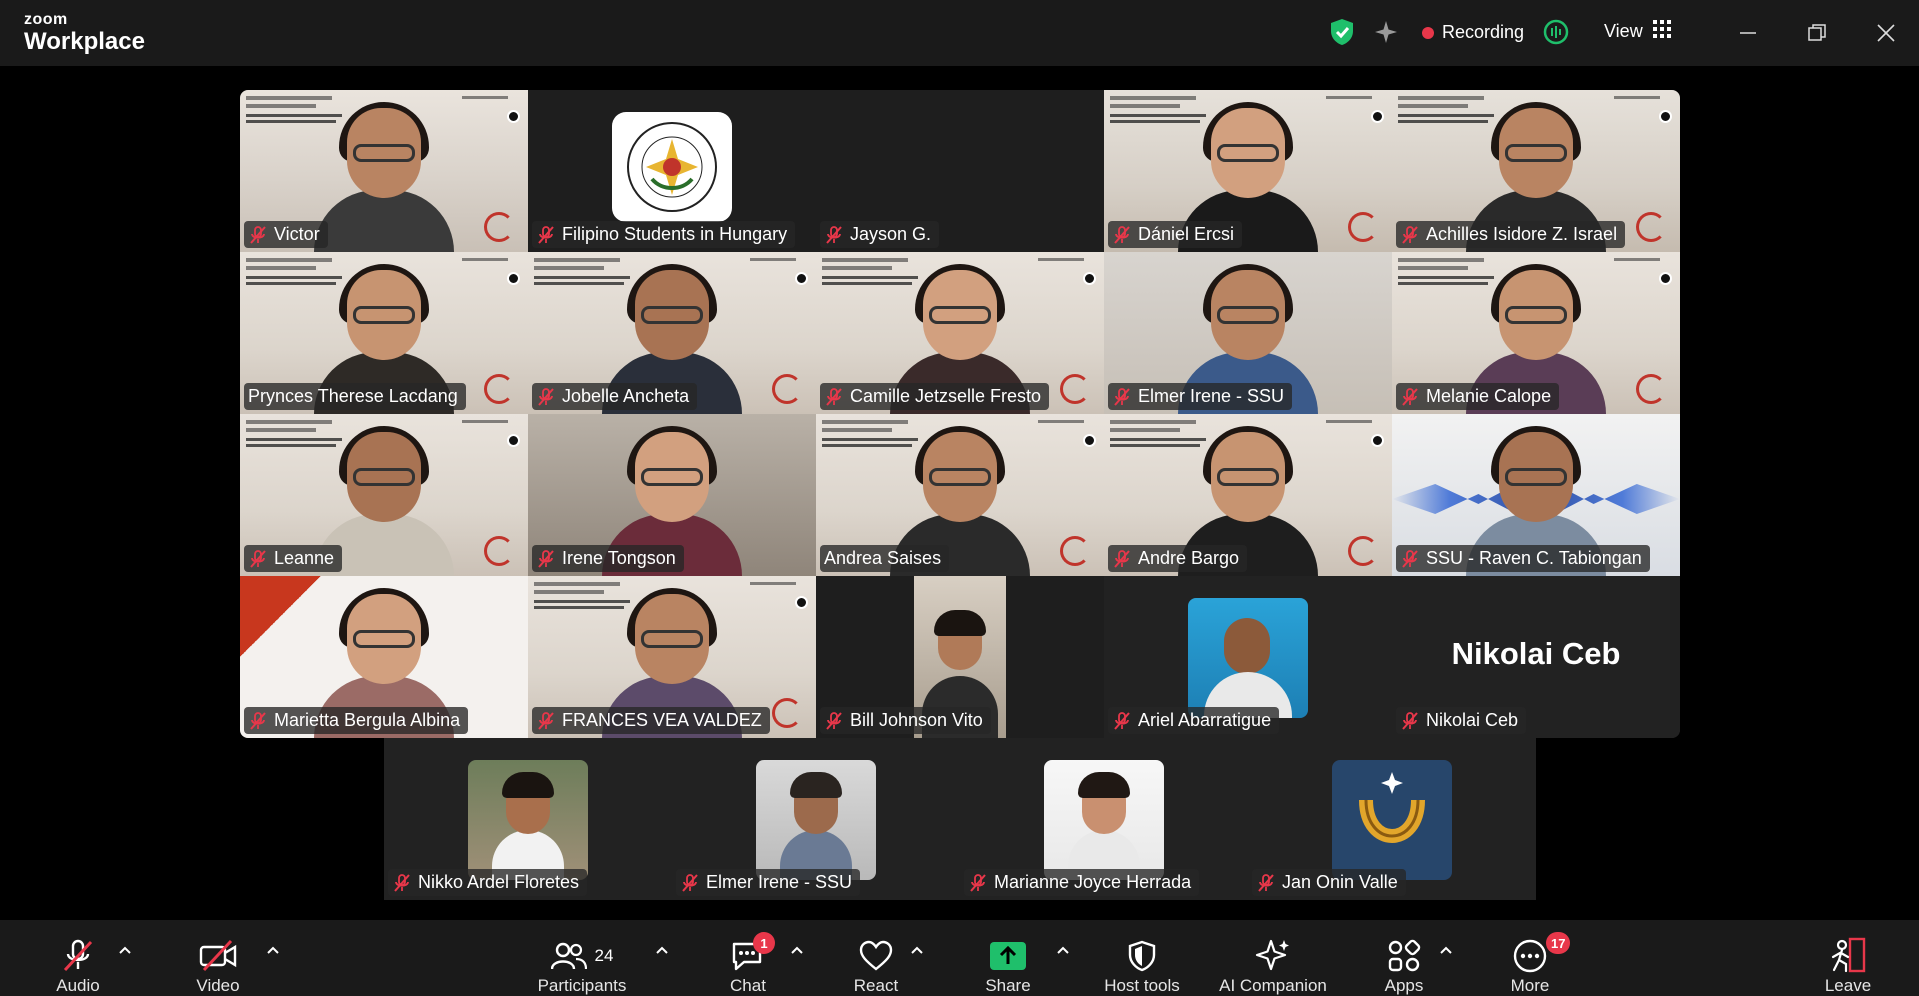 The width and height of the screenshot is (1919, 996). Describe the element at coordinates (1386, 32) in the screenshot. I see `ai-sparkle-icon` at that location.